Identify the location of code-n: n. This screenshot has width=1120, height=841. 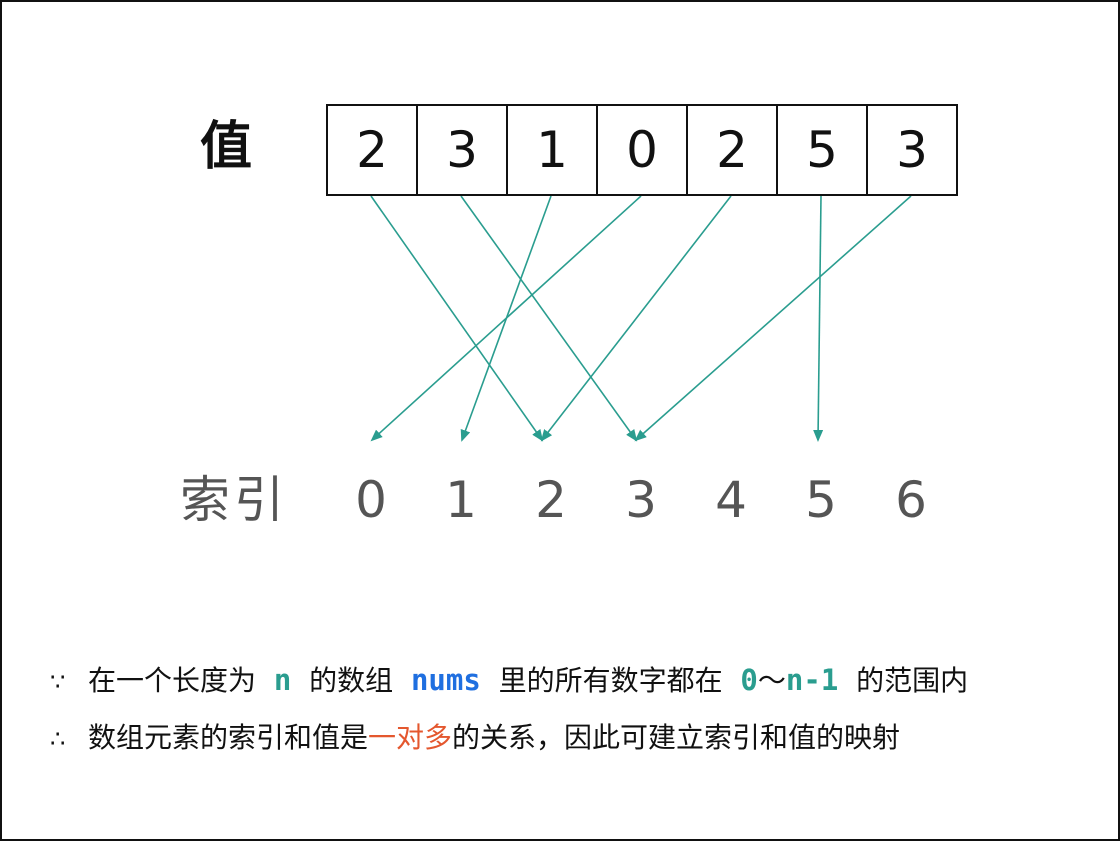
(282, 680).